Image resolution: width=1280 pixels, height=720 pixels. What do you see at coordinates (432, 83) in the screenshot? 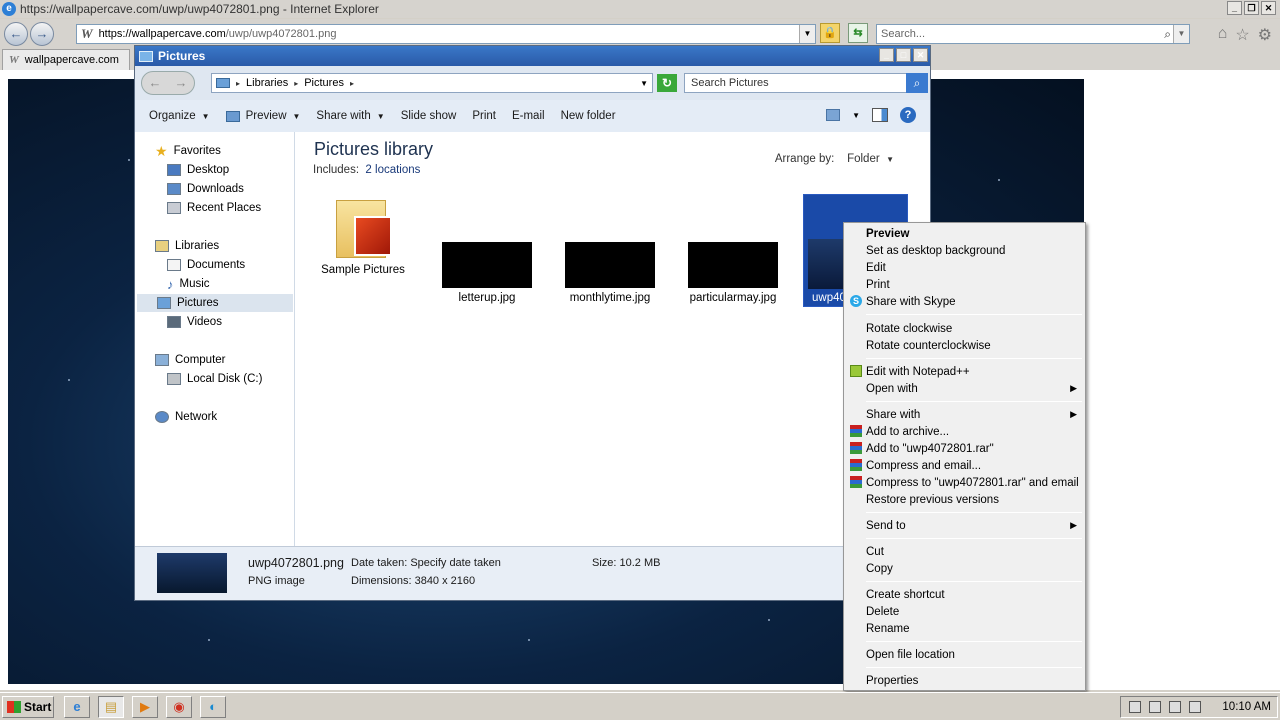
I see `breadcrumb: ▸ Libraries ▸ Pictures ▸ ▼` at bounding box center [432, 83].